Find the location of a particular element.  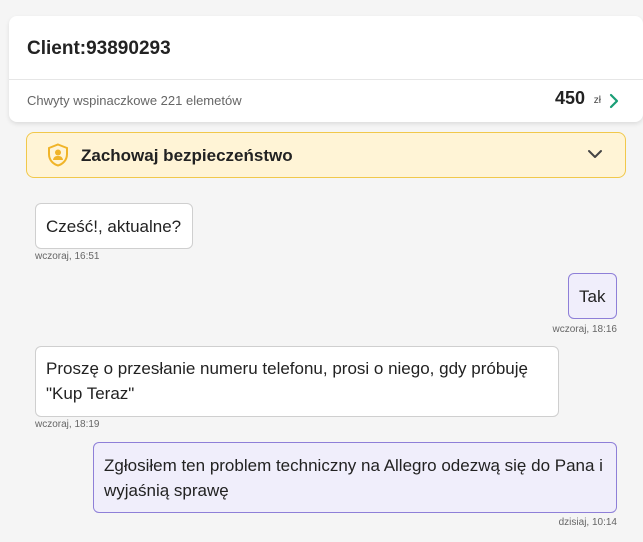

message-timestamp: wczoraj, 18:16 is located at coordinates (584, 329).